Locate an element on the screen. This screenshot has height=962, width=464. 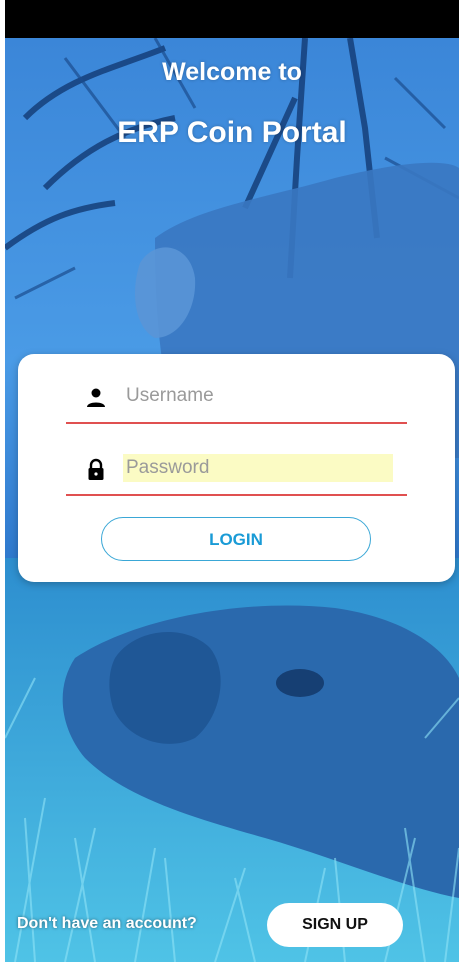
app-title: ERP Coin Portal is located at coordinates (232, 132).